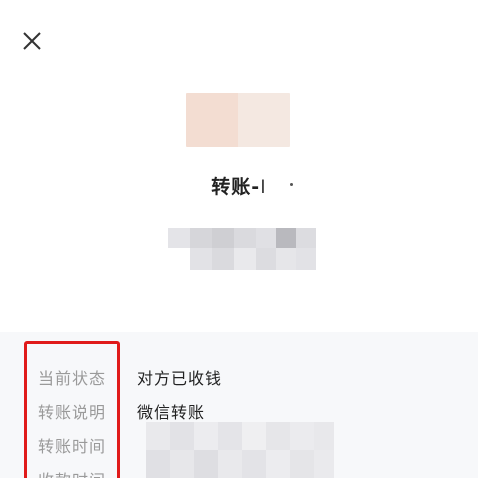 This screenshot has width=478, height=478. What do you see at coordinates (236, 187) in the screenshot?
I see `page-title: 转账-` at bounding box center [236, 187].